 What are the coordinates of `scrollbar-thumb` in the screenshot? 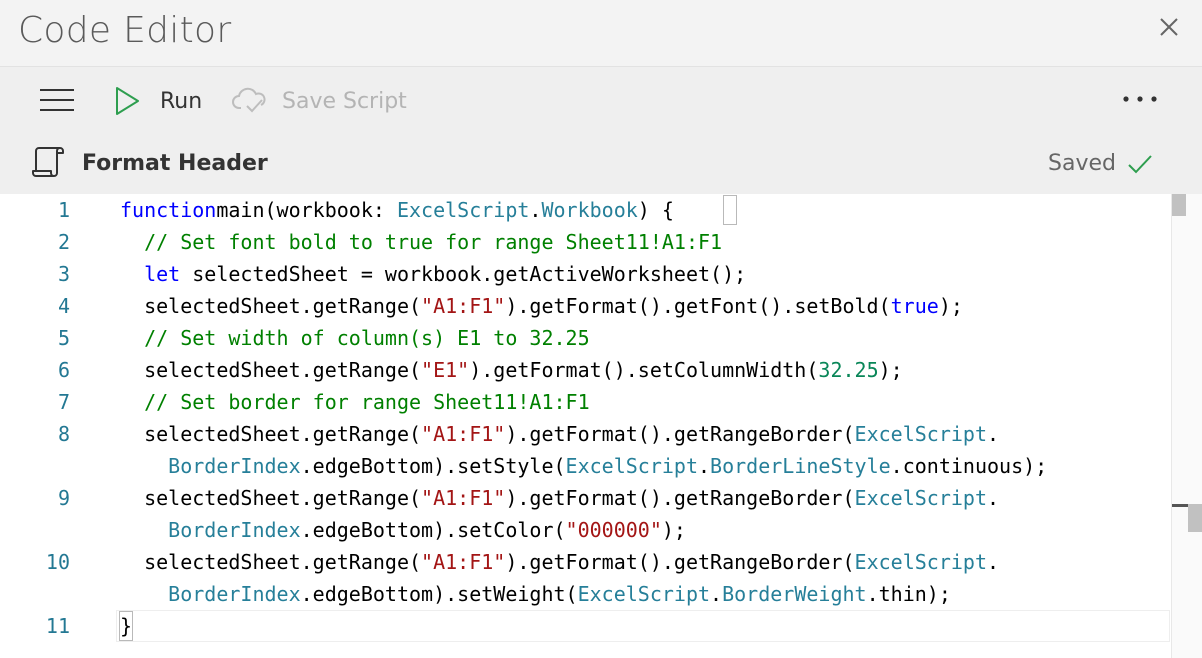 It's located at (1179, 205).